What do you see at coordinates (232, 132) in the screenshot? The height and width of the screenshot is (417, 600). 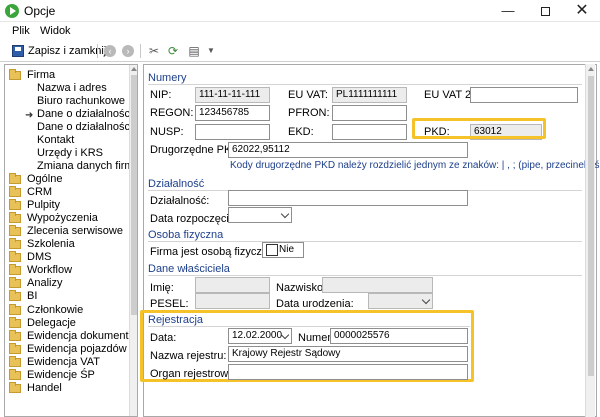 I see `nusp-field` at bounding box center [232, 132].